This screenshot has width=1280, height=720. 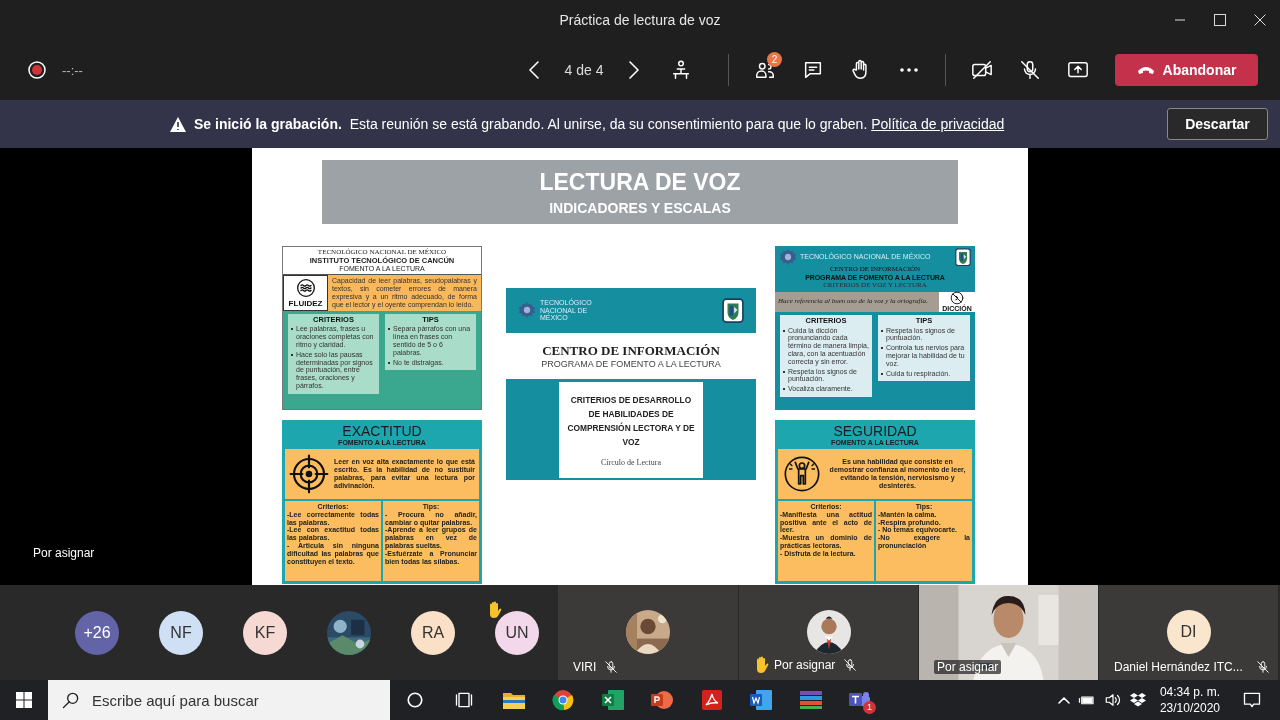 I want to click on windows-icon, so click(x=24, y=700).